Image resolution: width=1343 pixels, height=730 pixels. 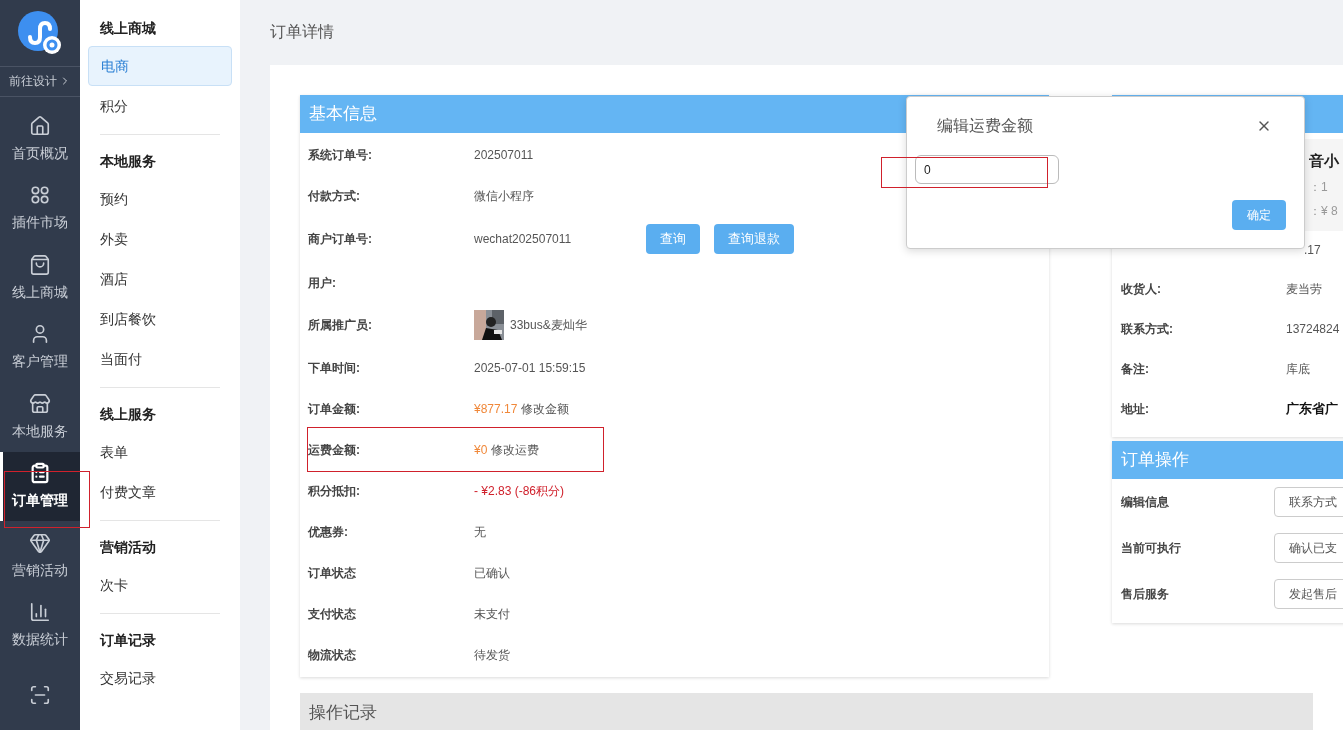 What do you see at coordinates (492, 614) in the screenshot?
I see `field-value: 未支付` at bounding box center [492, 614].